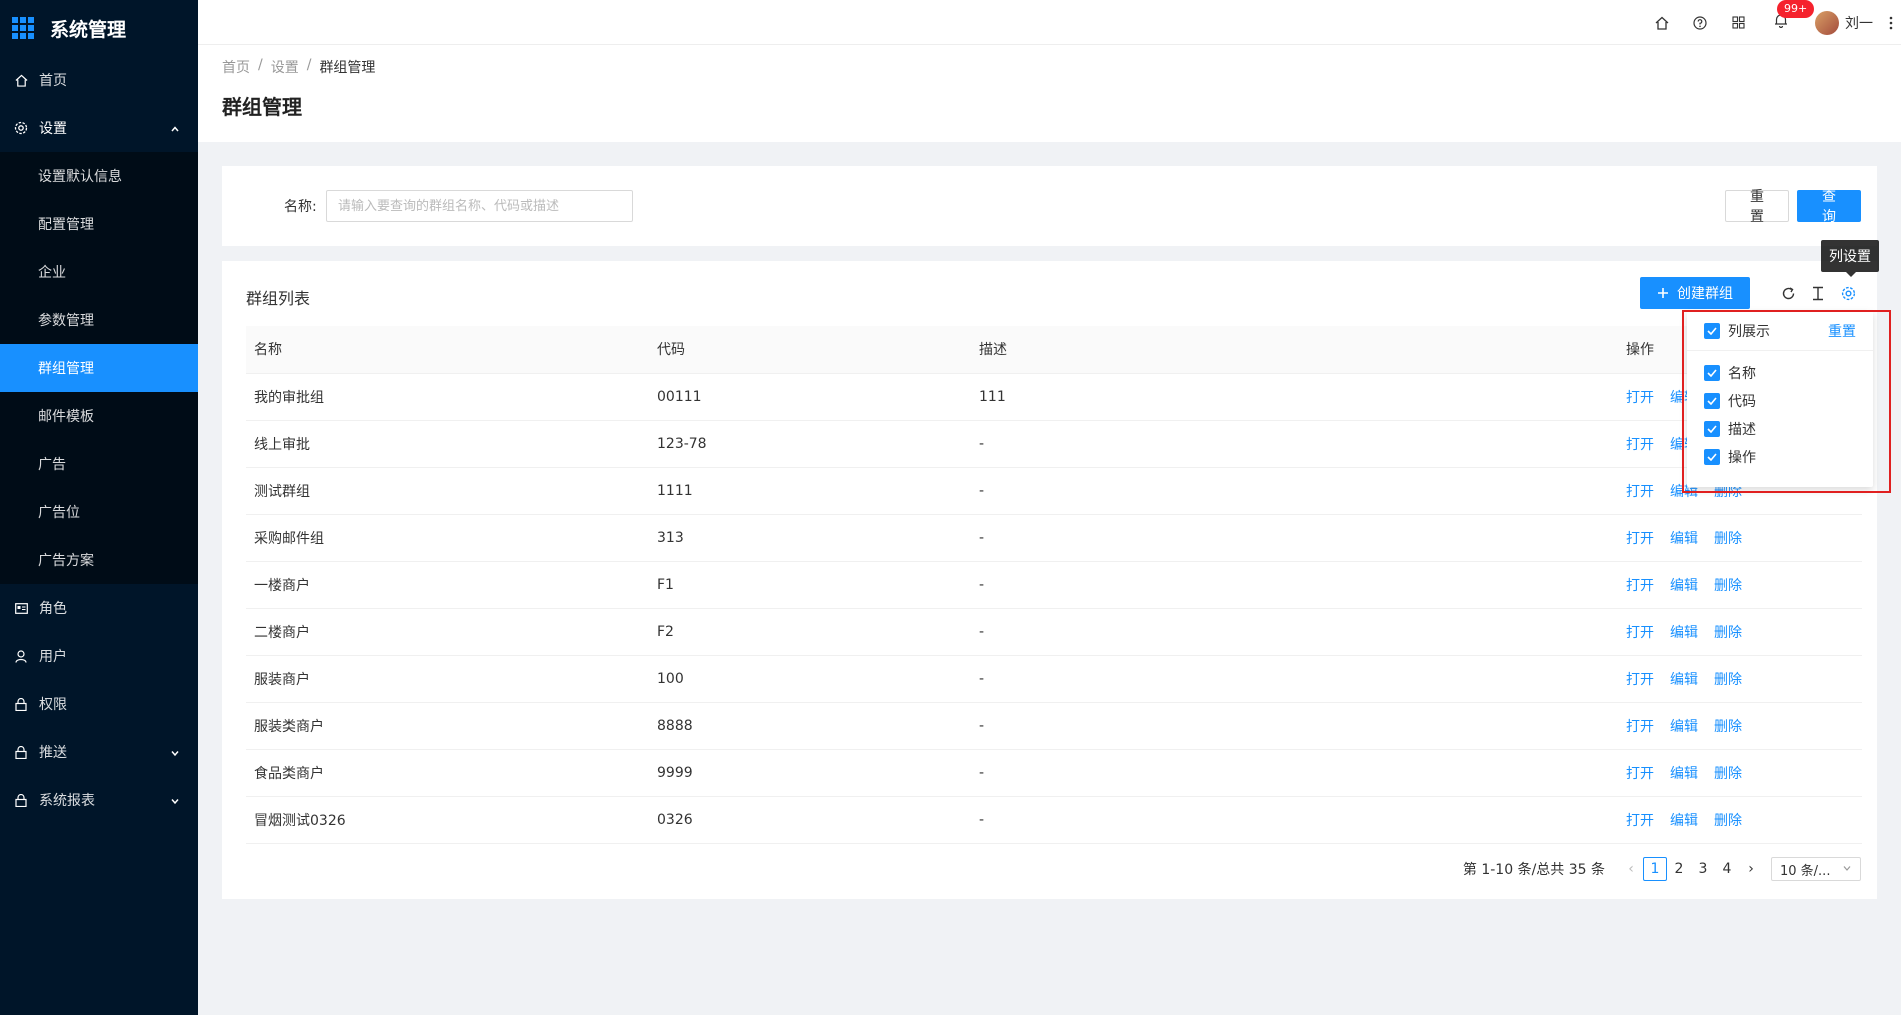 The image size is (1901, 1015). Describe the element at coordinates (236, 67) in the screenshot. I see `breadcrumb-home: 首页` at that location.